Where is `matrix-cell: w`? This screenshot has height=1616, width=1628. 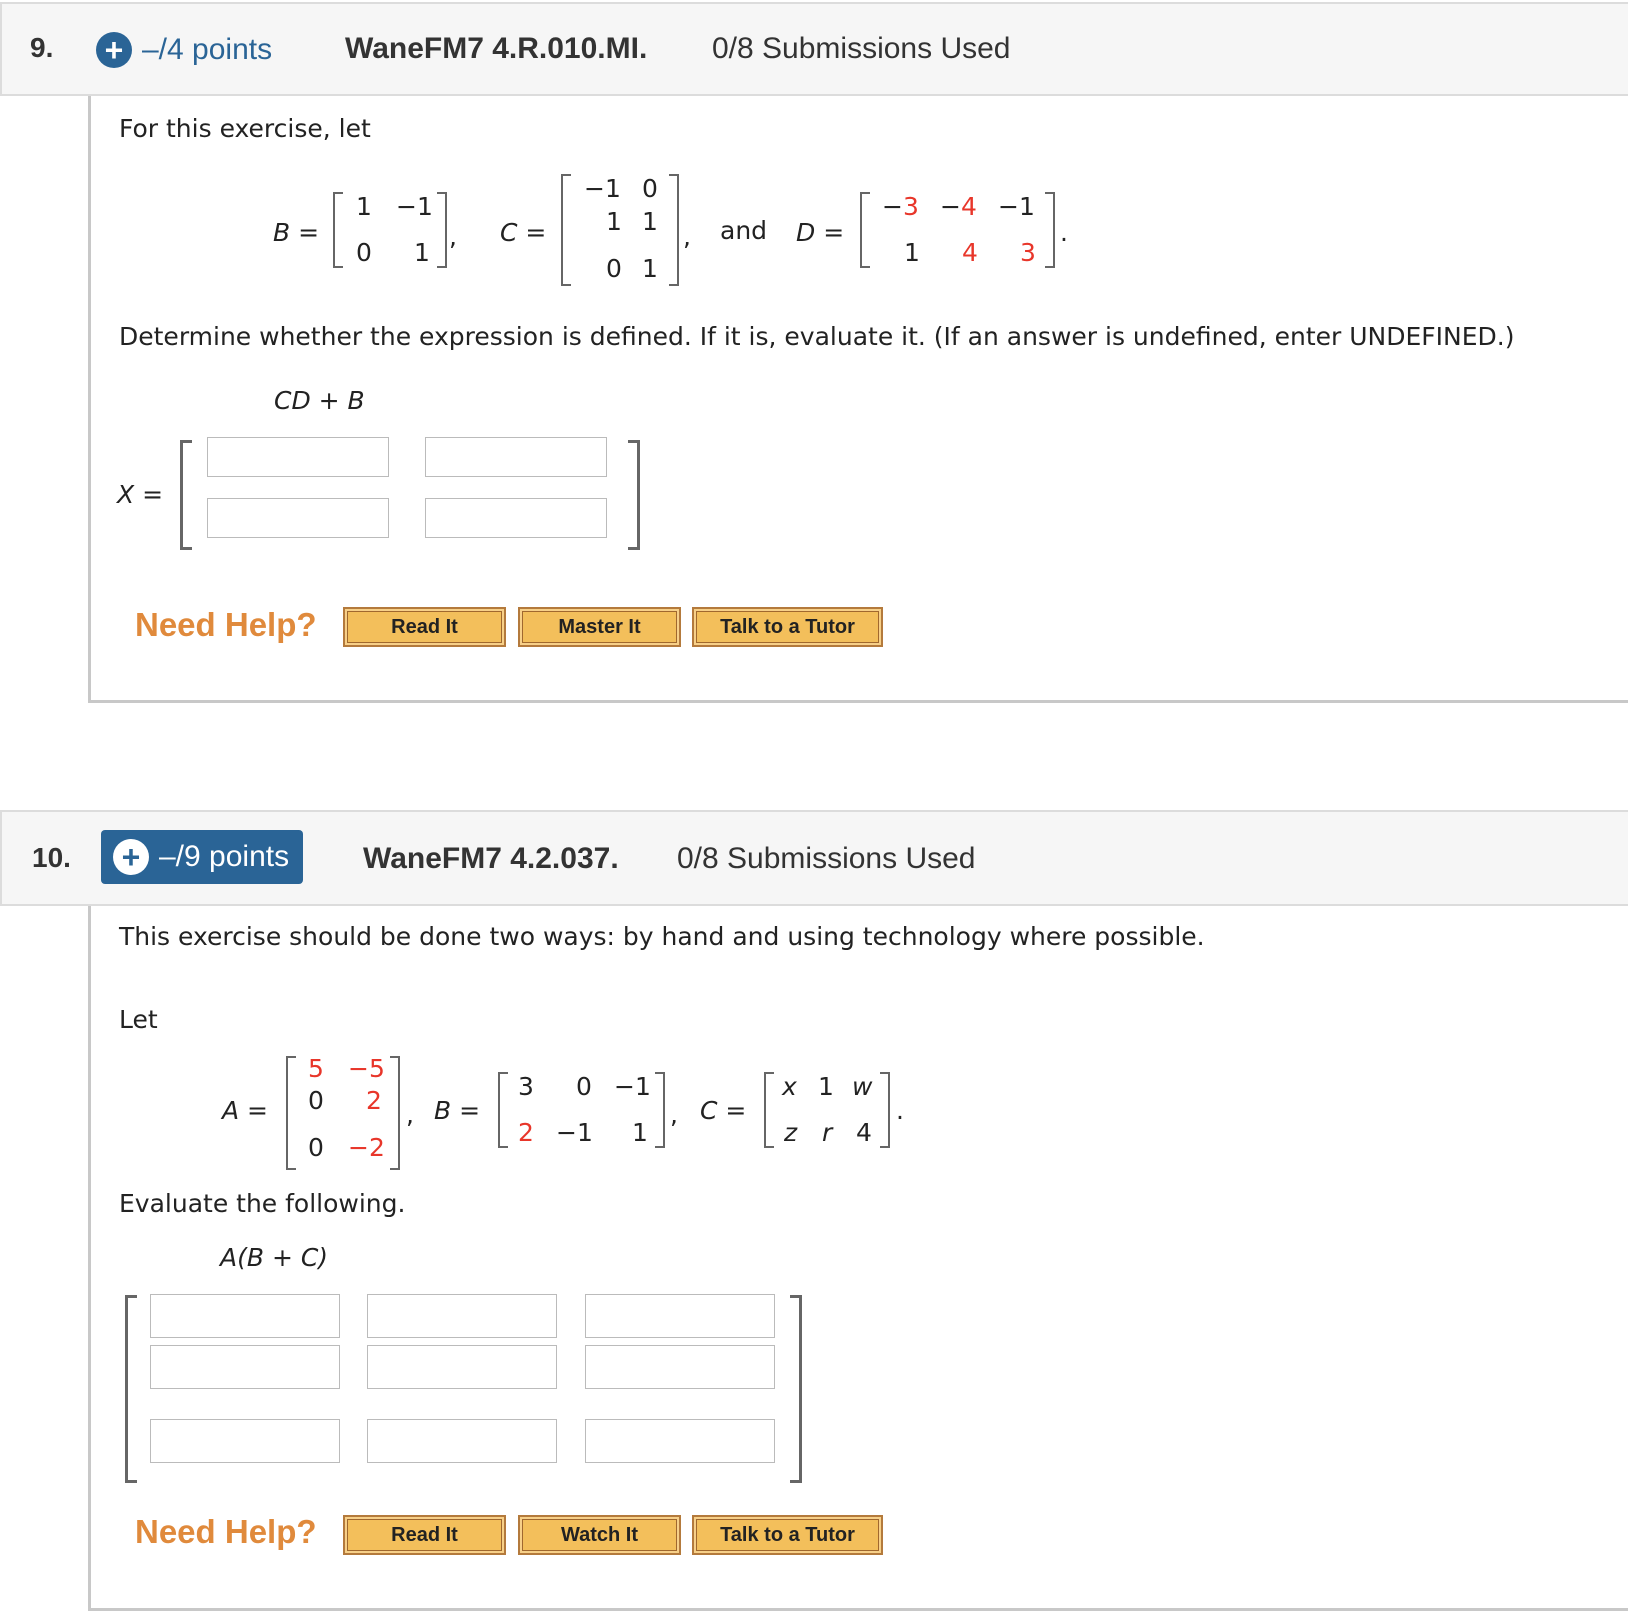
matrix-cell: w is located at coordinates (862, 1086).